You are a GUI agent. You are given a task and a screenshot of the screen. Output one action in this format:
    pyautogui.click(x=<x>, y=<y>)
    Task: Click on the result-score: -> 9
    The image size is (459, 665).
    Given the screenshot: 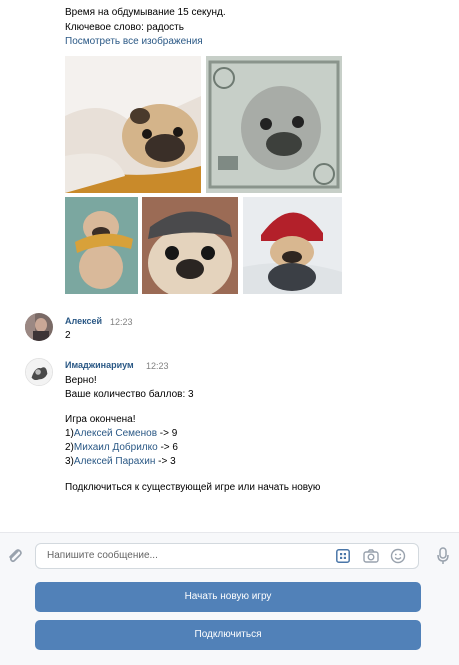 What is the action you would take?
    pyautogui.click(x=167, y=433)
    